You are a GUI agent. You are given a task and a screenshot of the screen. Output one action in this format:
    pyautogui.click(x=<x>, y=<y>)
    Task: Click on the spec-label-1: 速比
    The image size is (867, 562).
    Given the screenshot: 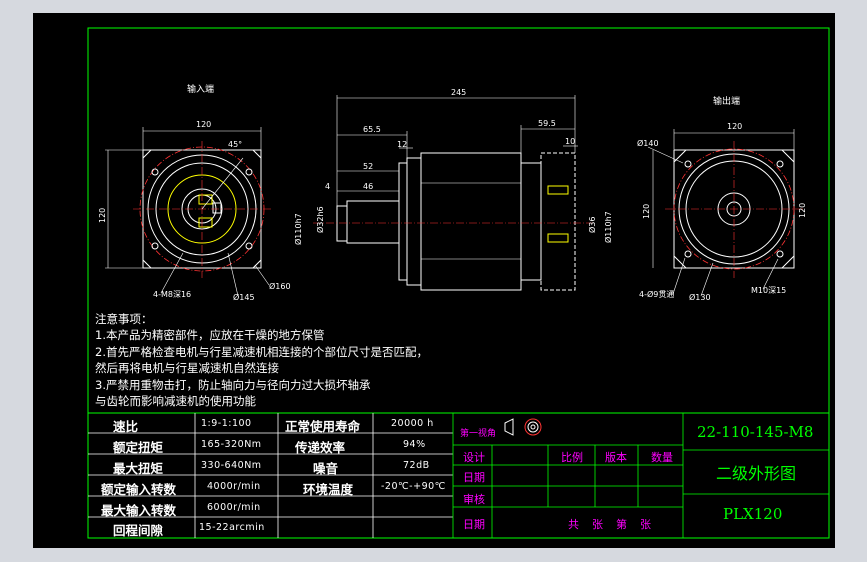 What is the action you would take?
    pyautogui.click(x=126, y=426)
    